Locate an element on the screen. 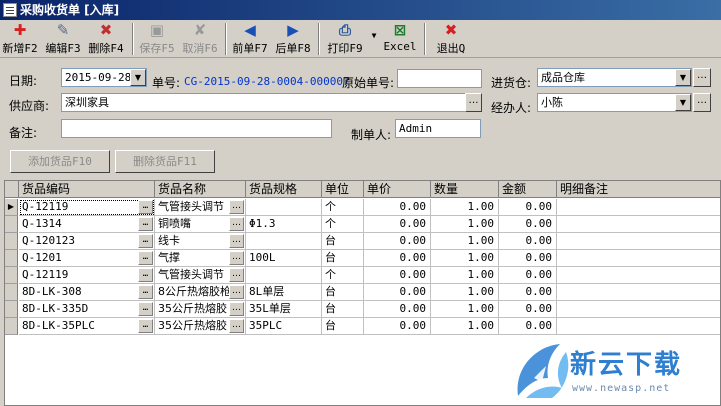  table-row: Q-1201… 气撑… 100L 台 0.00 1.00 0.00 is located at coordinates (362, 258).